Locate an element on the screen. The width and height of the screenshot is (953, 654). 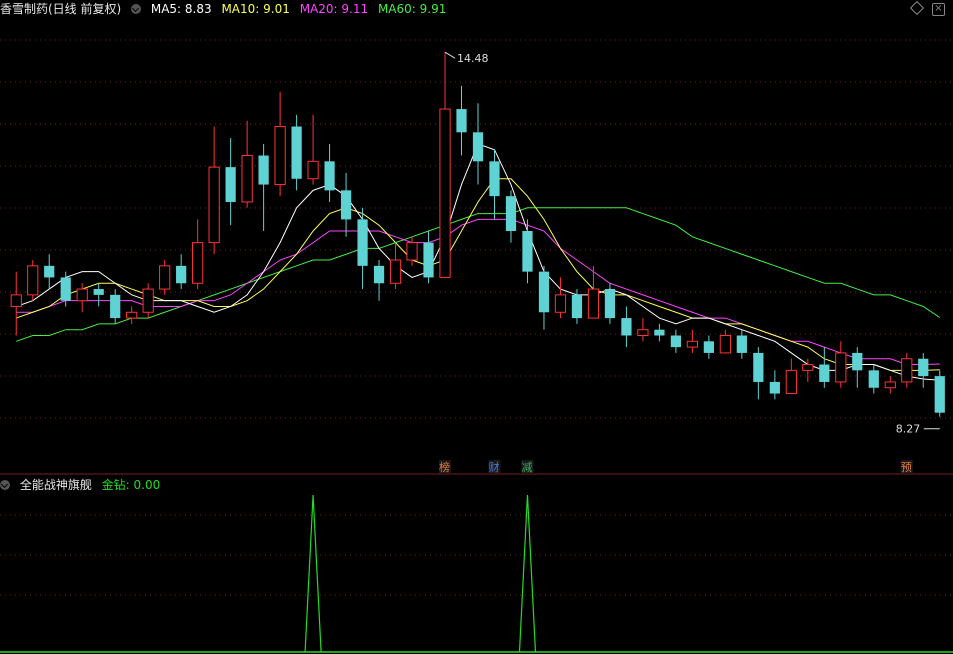
marker-label: 榜 is located at coordinates (444, 467).